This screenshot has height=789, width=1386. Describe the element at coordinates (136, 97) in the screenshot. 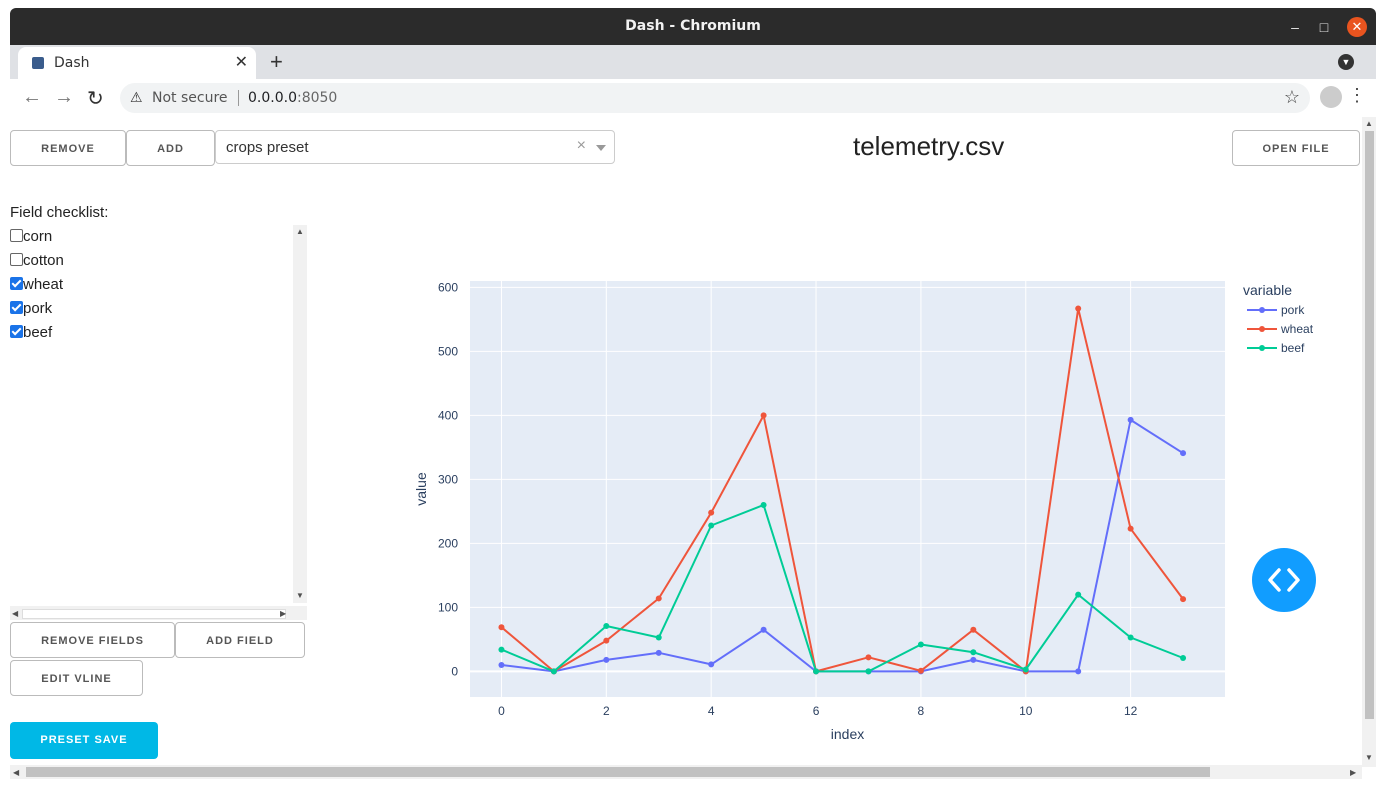

I see `warning-icon: ⚠` at that location.